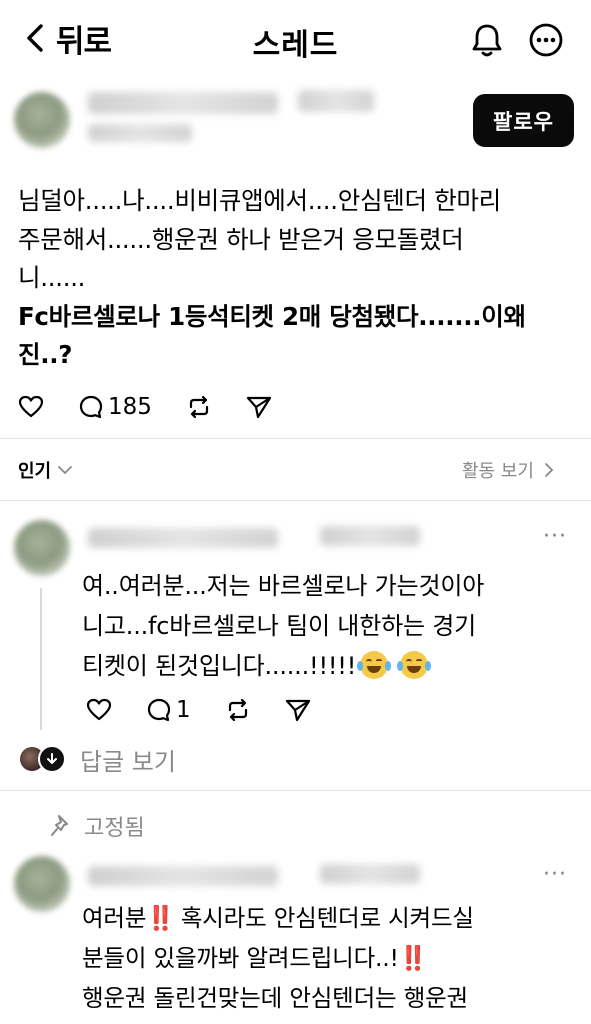 The width and height of the screenshot is (591, 1024). I want to click on comment-actions: 1, so click(198, 710).